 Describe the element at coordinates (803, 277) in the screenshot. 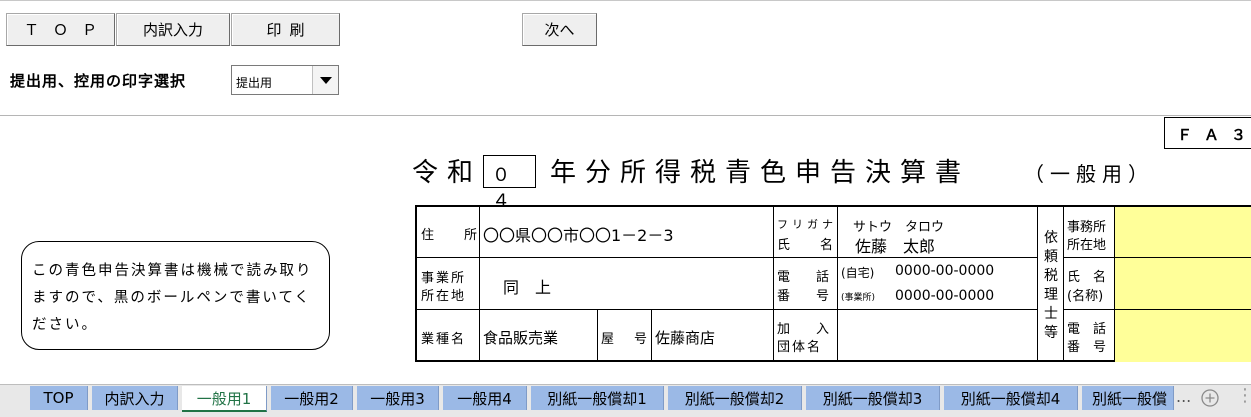

I see `phone-label-1: 電 話` at that location.